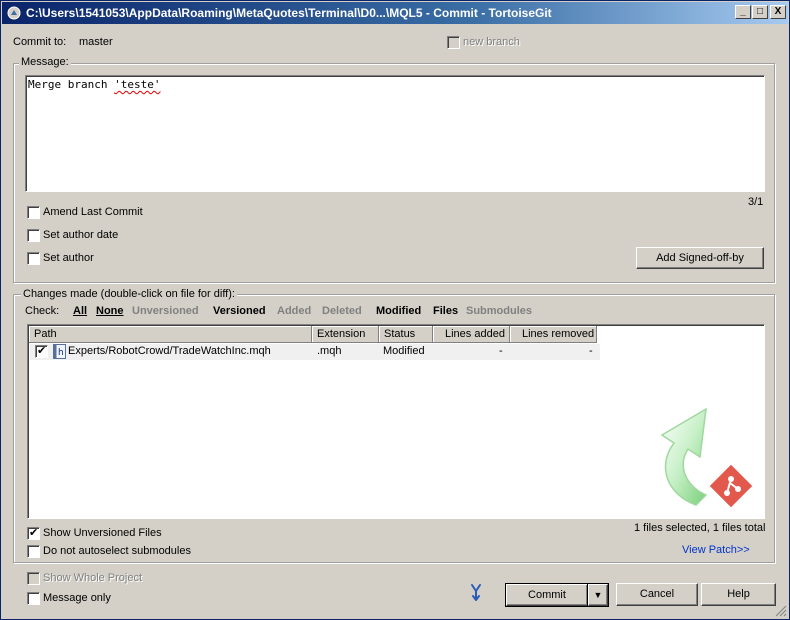 This screenshot has height=620, width=790. I want to click on view-patch-link: View Patch>>, so click(716, 550).